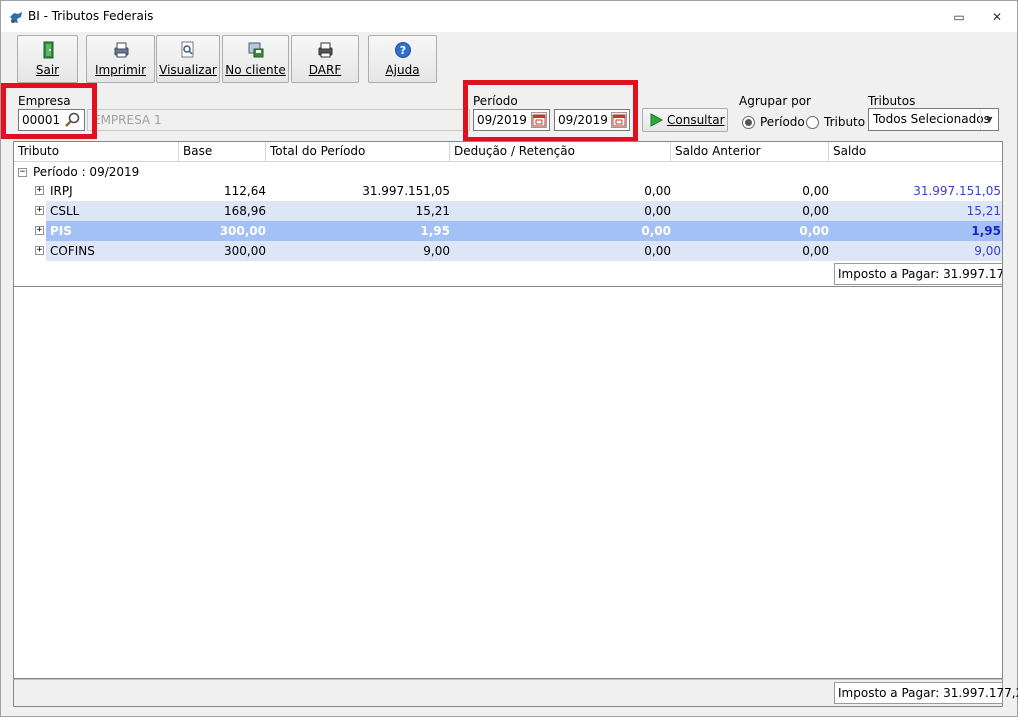  Describe the element at coordinates (402, 70) in the screenshot. I see `ajuda-label: Ajuda` at that location.